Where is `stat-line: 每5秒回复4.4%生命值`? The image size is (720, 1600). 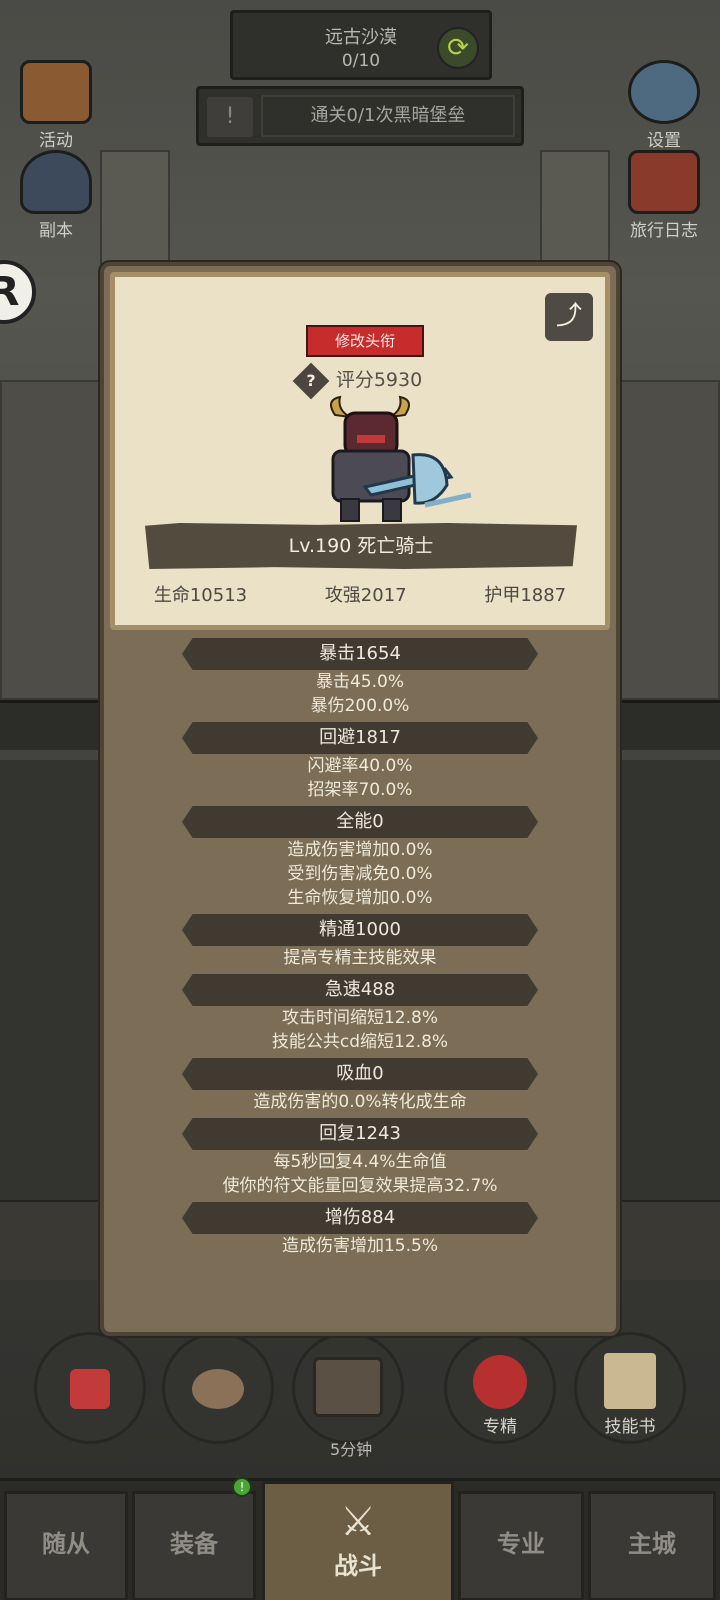 stat-line: 每5秒回复4.4%生命值 is located at coordinates (360, 1162).